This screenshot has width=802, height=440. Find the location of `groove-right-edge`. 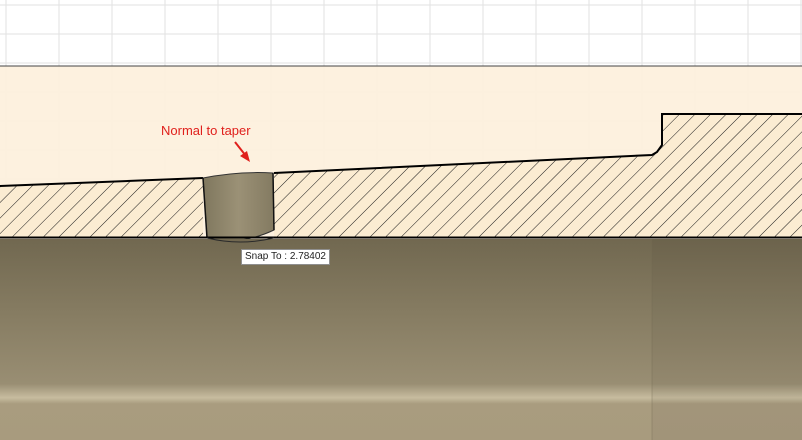

groove-right-edge is located at coordinates (273, 201).